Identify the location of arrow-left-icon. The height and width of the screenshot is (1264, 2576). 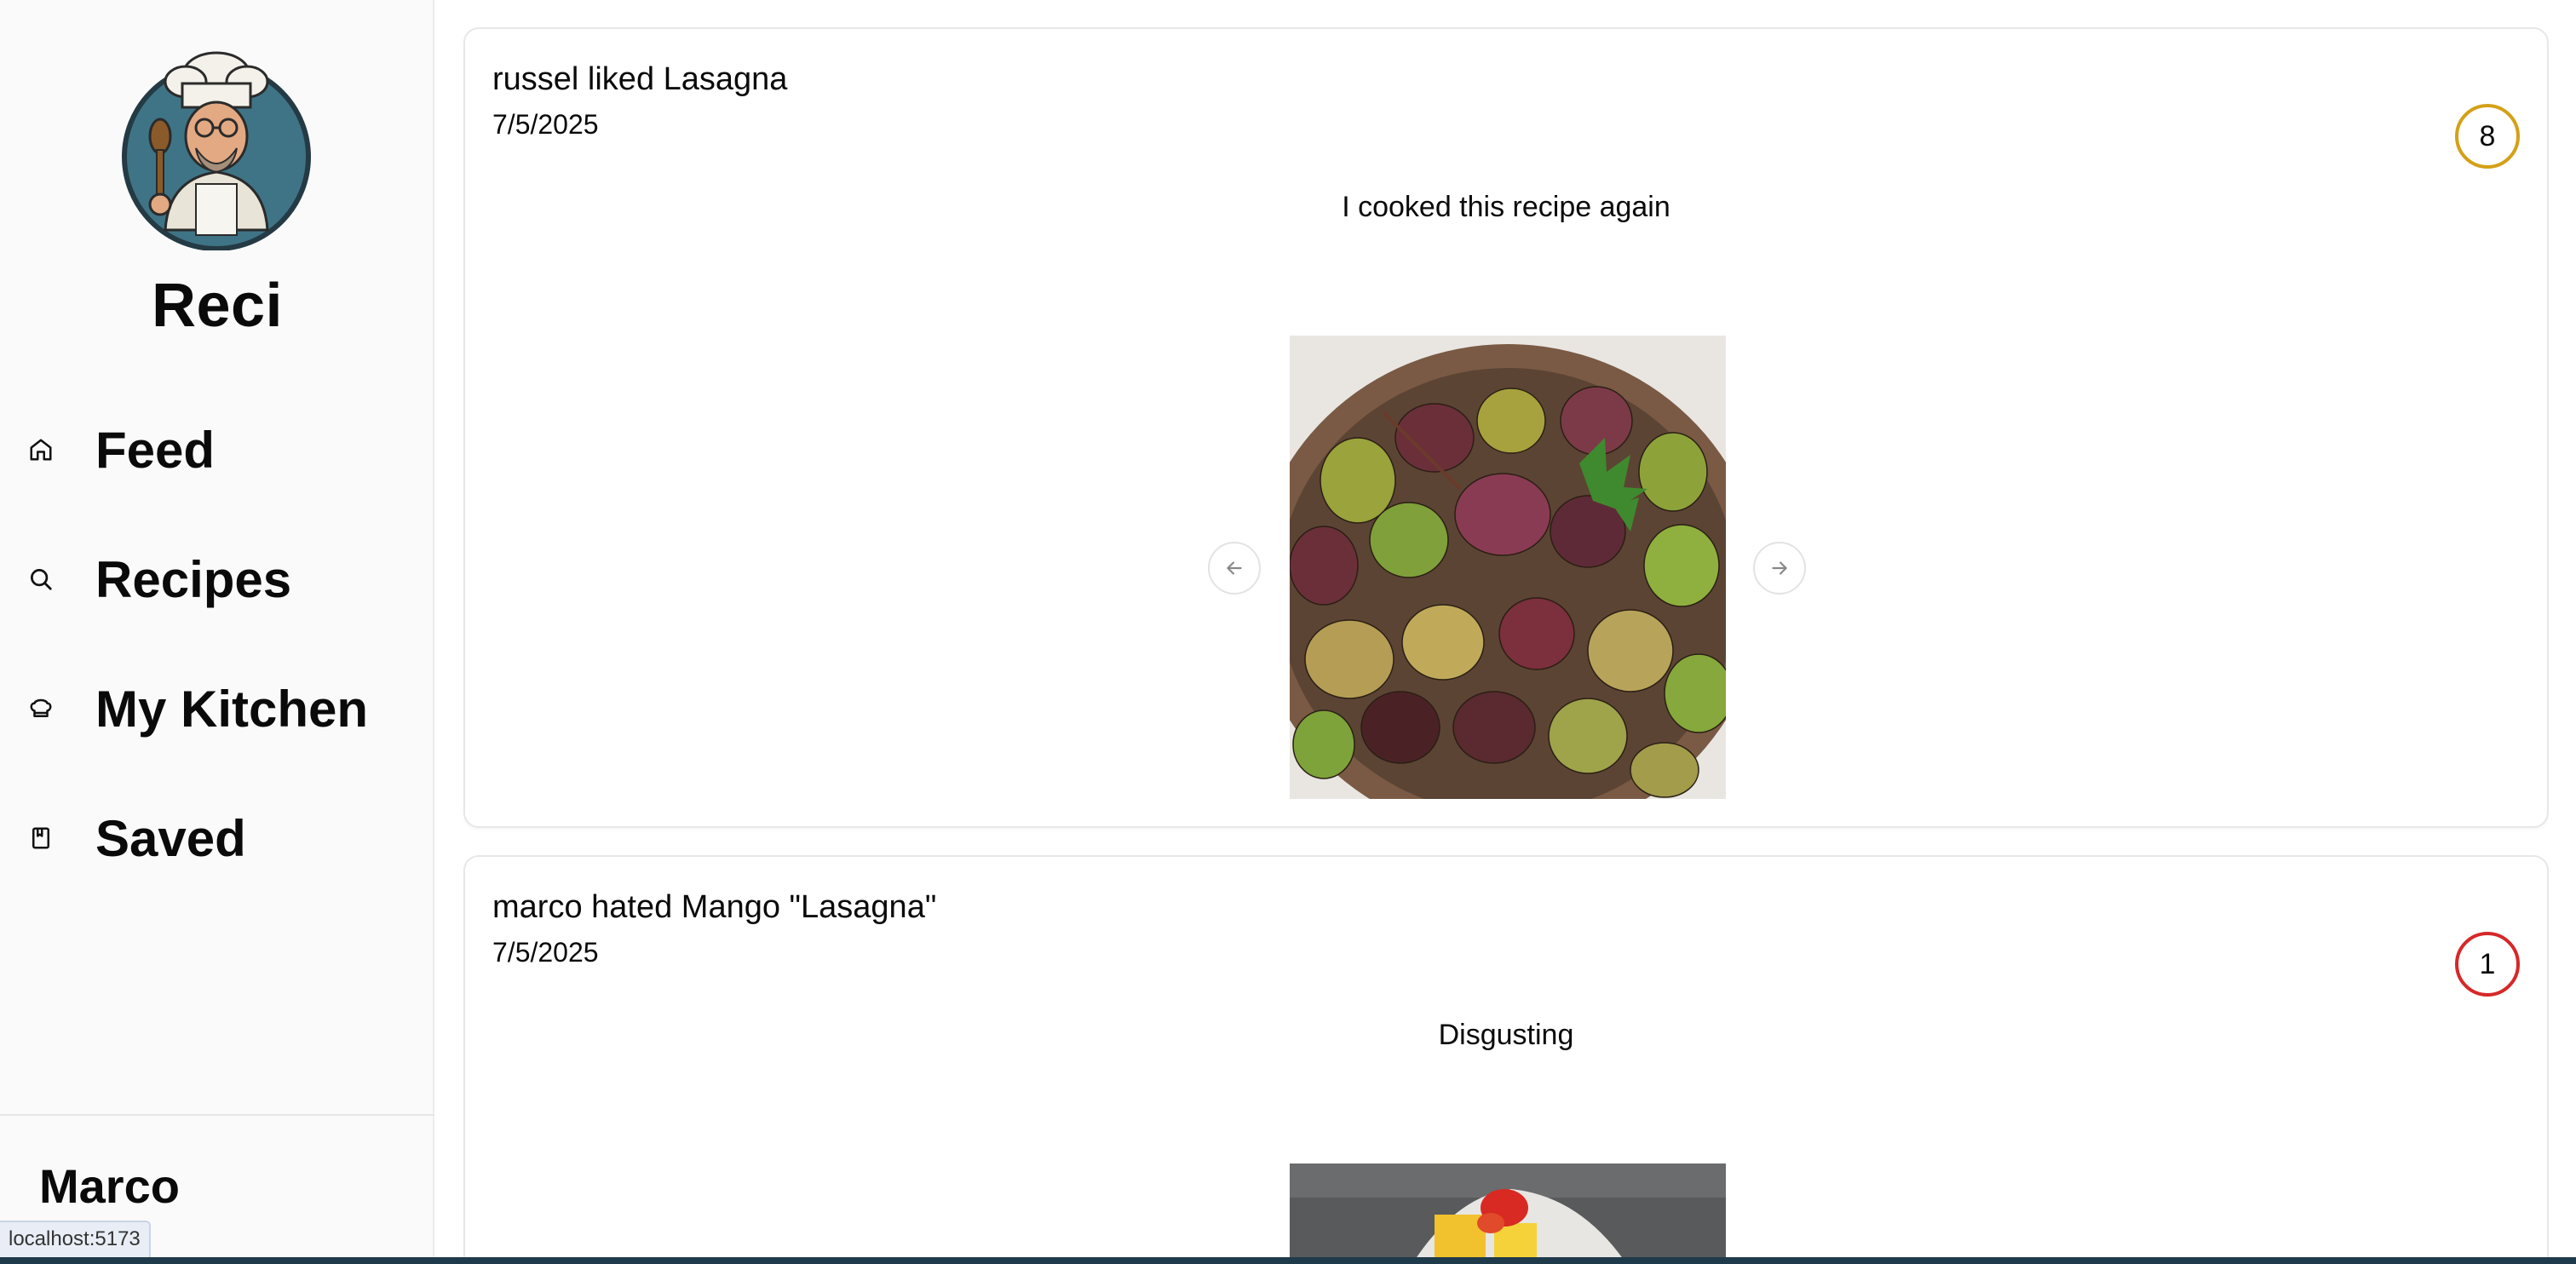
(1235, 568).